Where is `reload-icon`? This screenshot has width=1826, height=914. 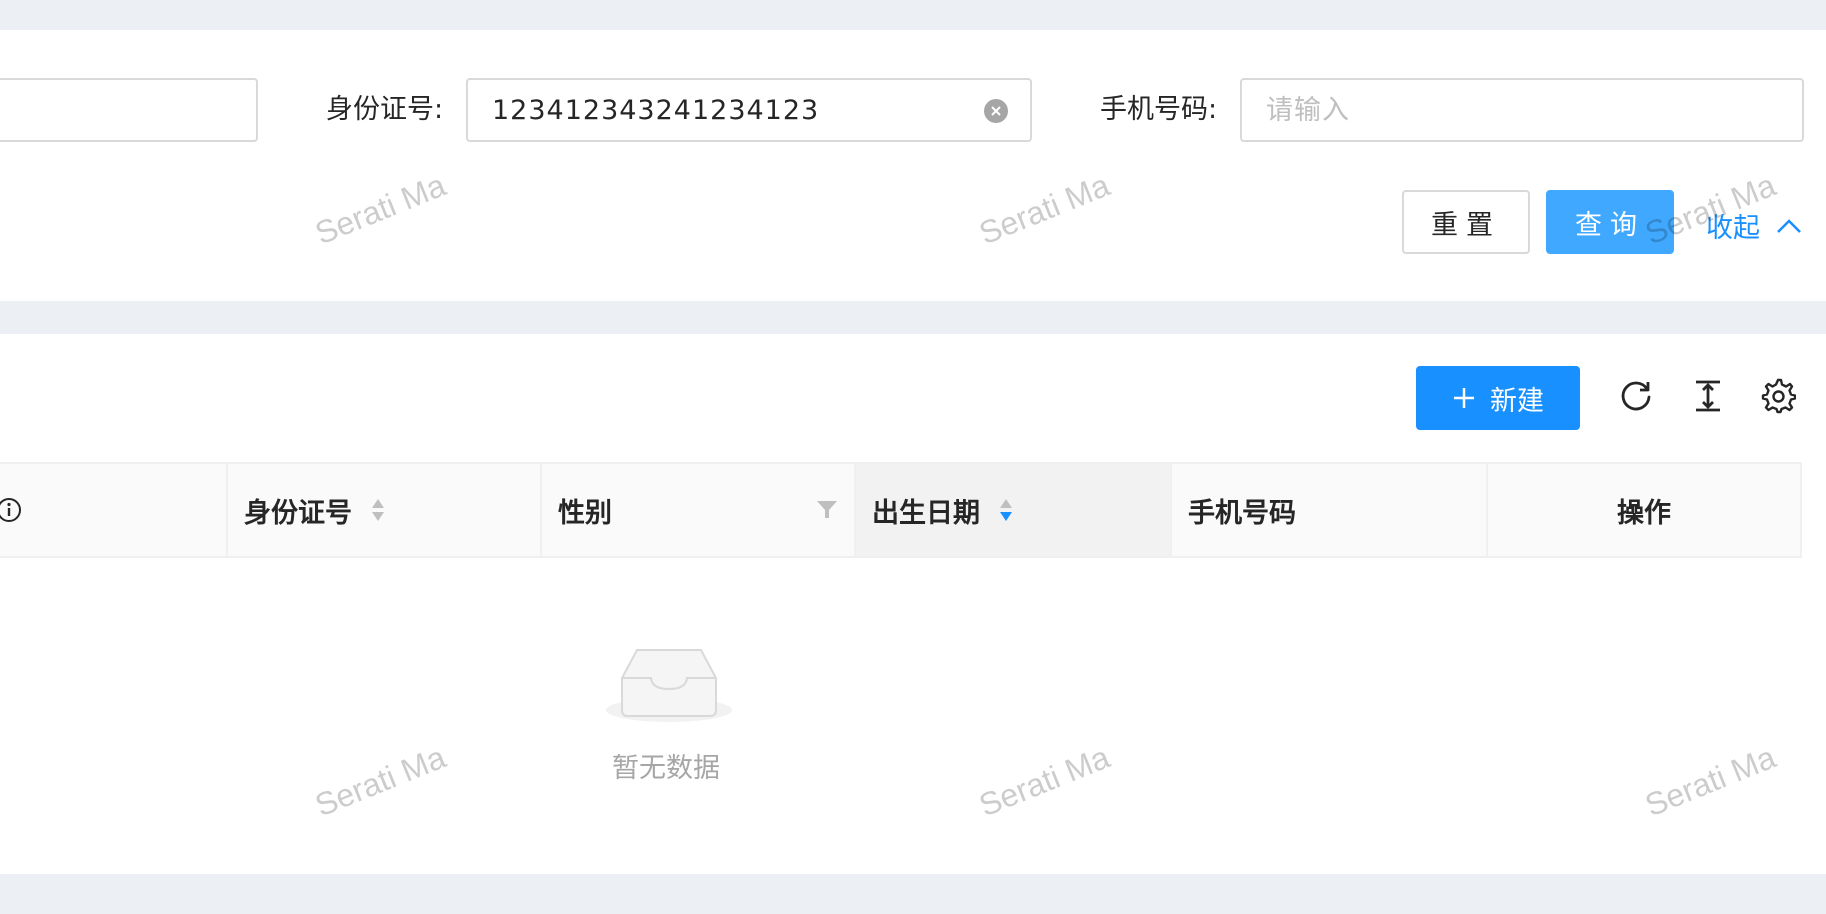
reload-icon is located at coordinates (1636, 396).